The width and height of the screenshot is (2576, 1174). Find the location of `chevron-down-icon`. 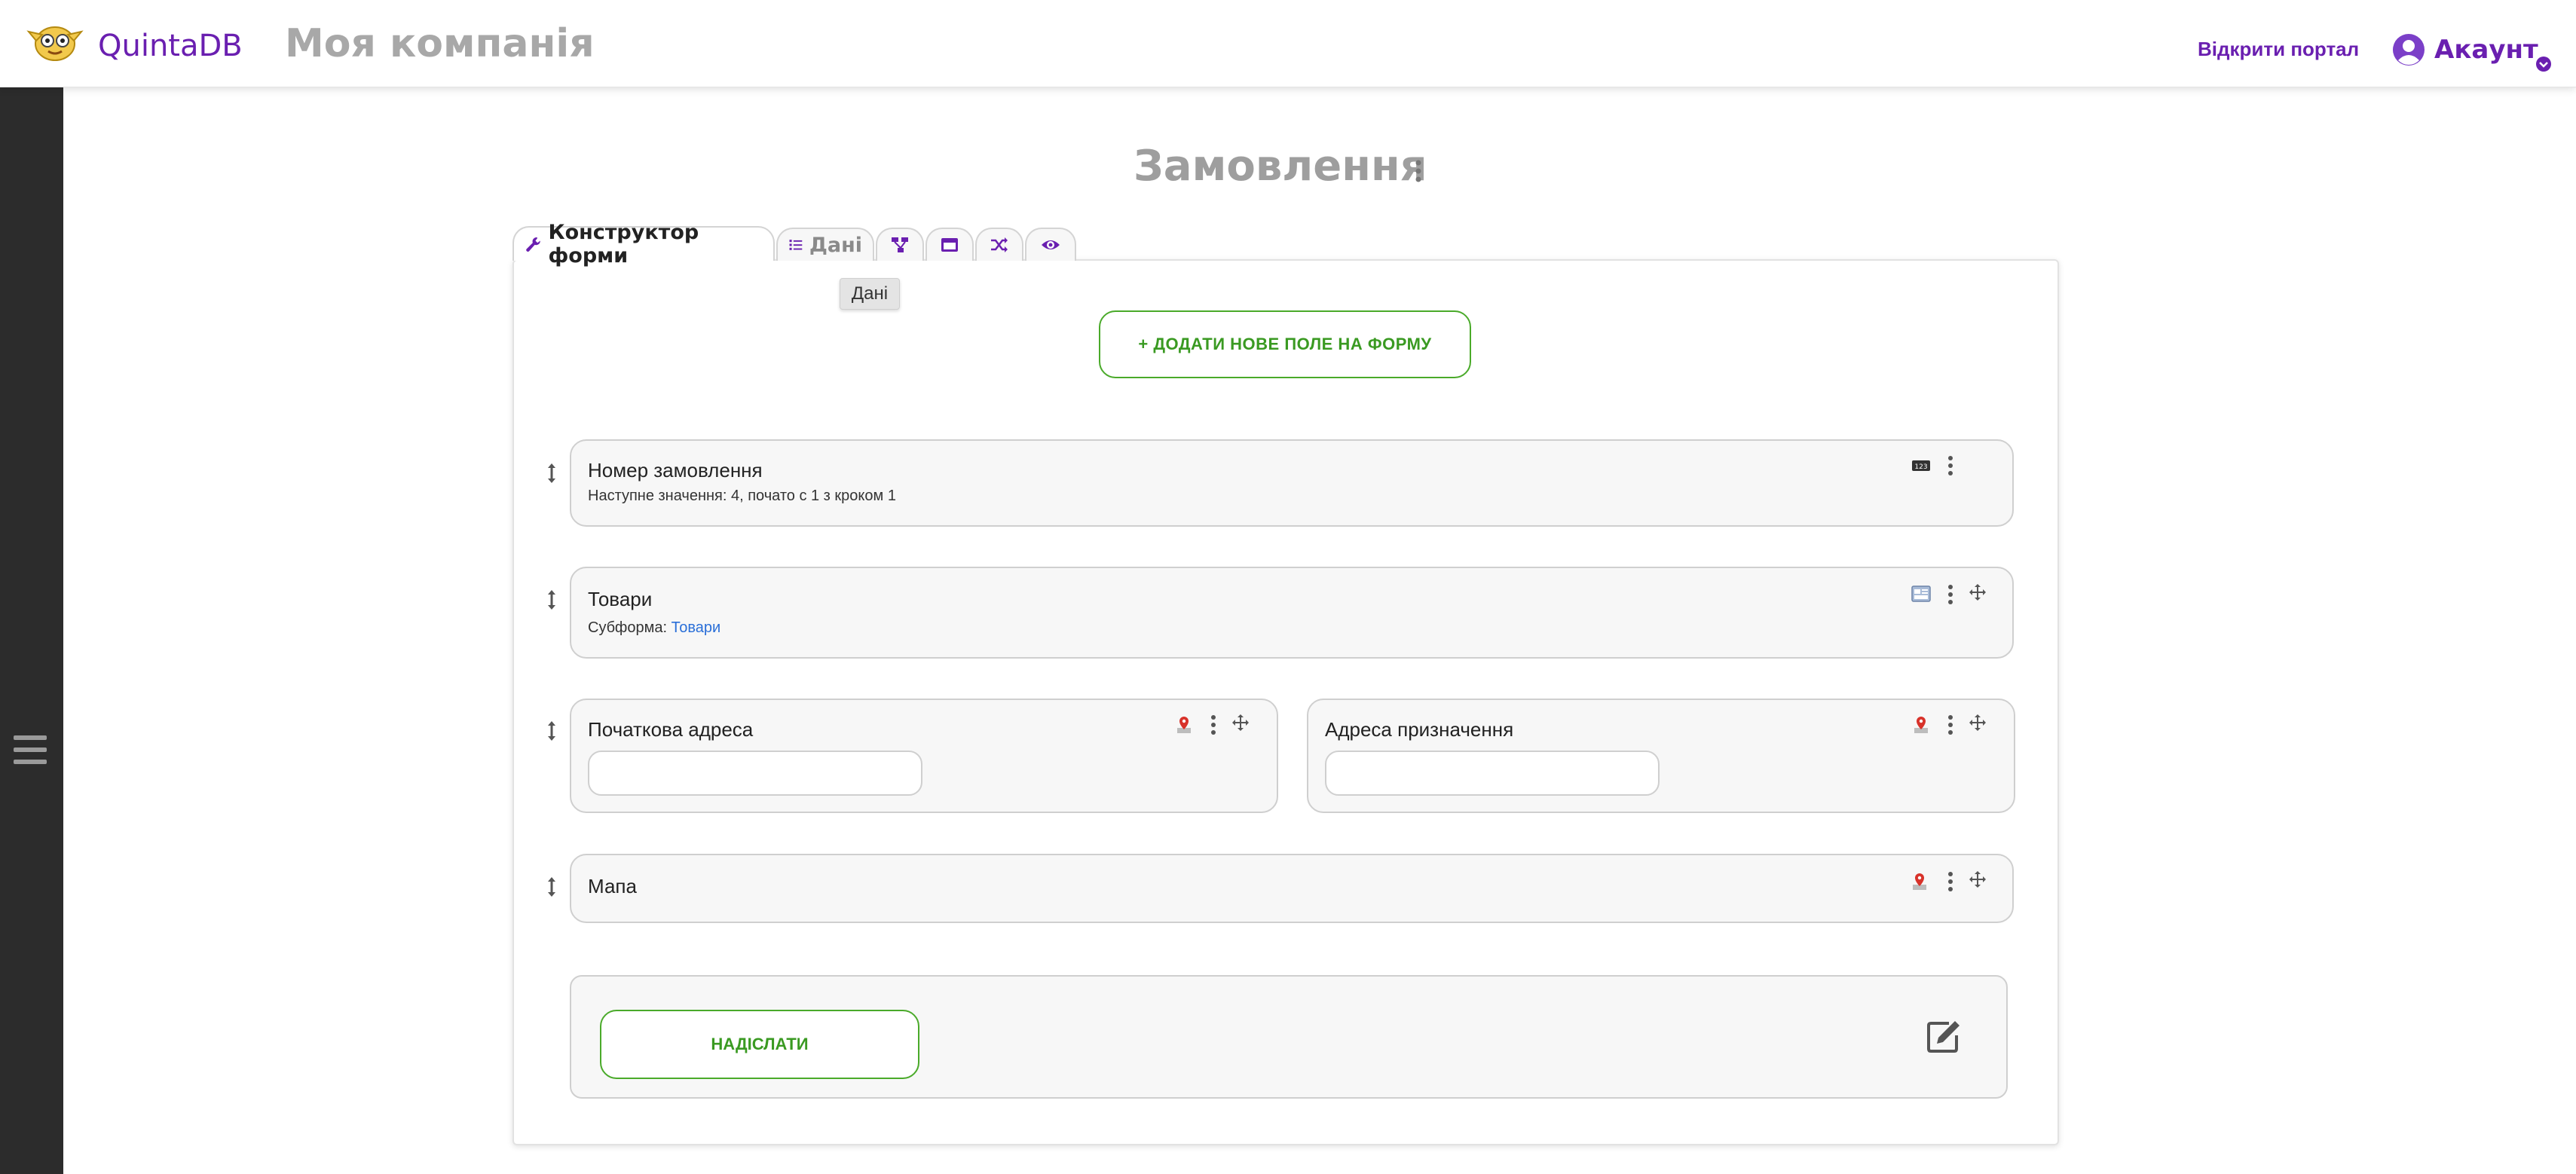

chevron-down-icon is located at coordinates (2543, 64).